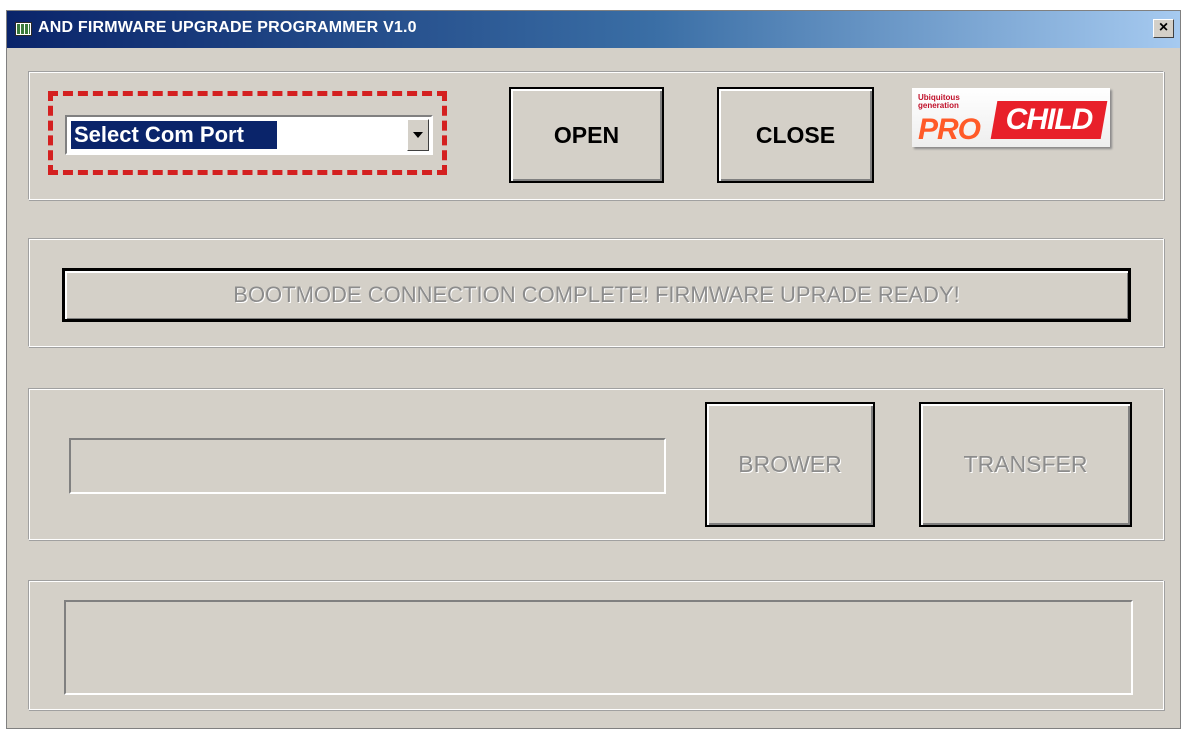  Describe the element at coordinates (795, 135) in the screenshot. I see `close-button: CLOSE` at that location.